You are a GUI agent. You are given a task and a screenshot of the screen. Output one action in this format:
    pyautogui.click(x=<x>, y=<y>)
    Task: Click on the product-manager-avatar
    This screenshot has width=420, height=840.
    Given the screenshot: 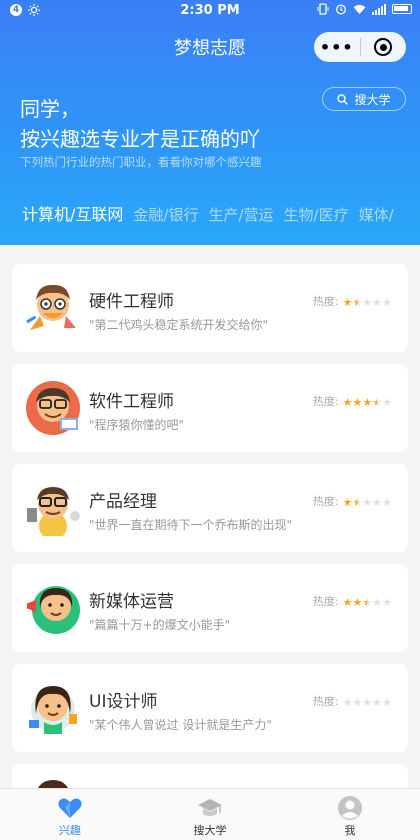 What is the action you would take?
    pyautogui.click(x=53, y=511)
    